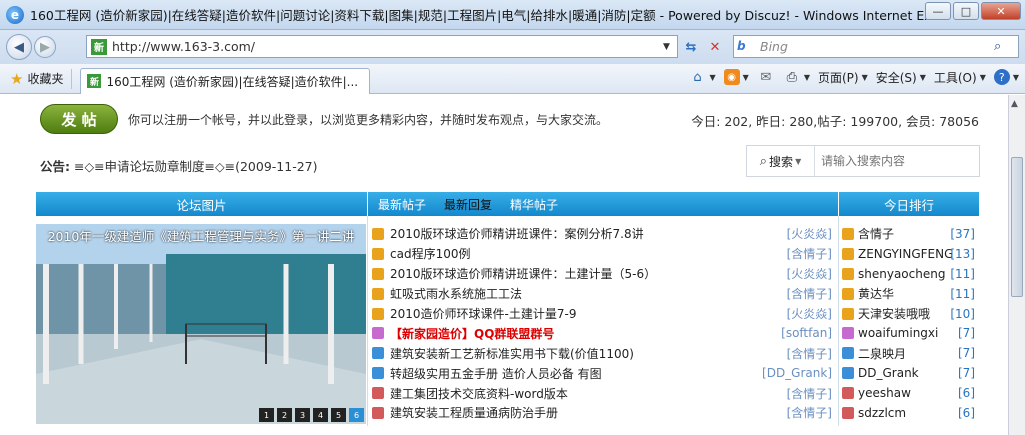 The width and height of the screenshot is (1025, 435). I want to click on rss-dropdown-icon: ▼, so click(746, 77).